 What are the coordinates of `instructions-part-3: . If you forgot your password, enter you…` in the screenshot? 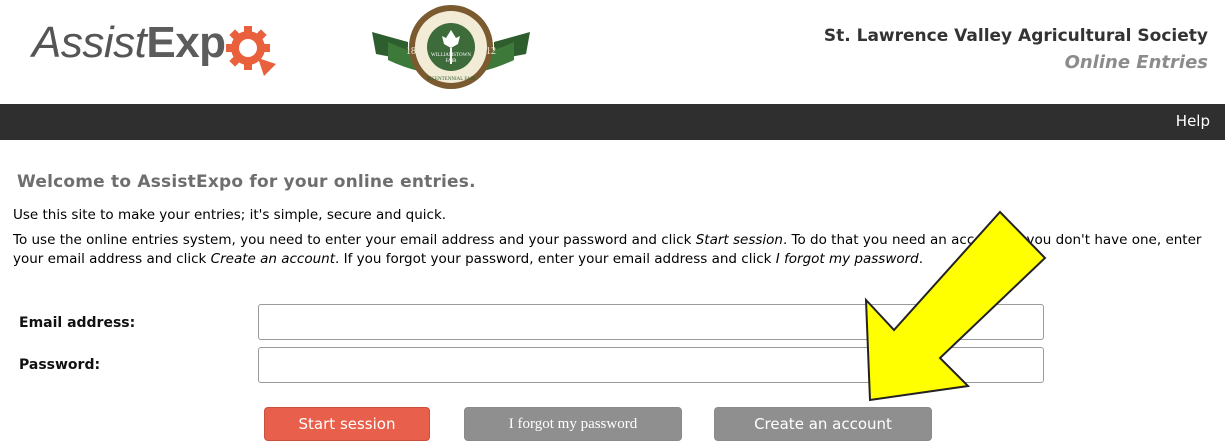 It's located at (555, 259).